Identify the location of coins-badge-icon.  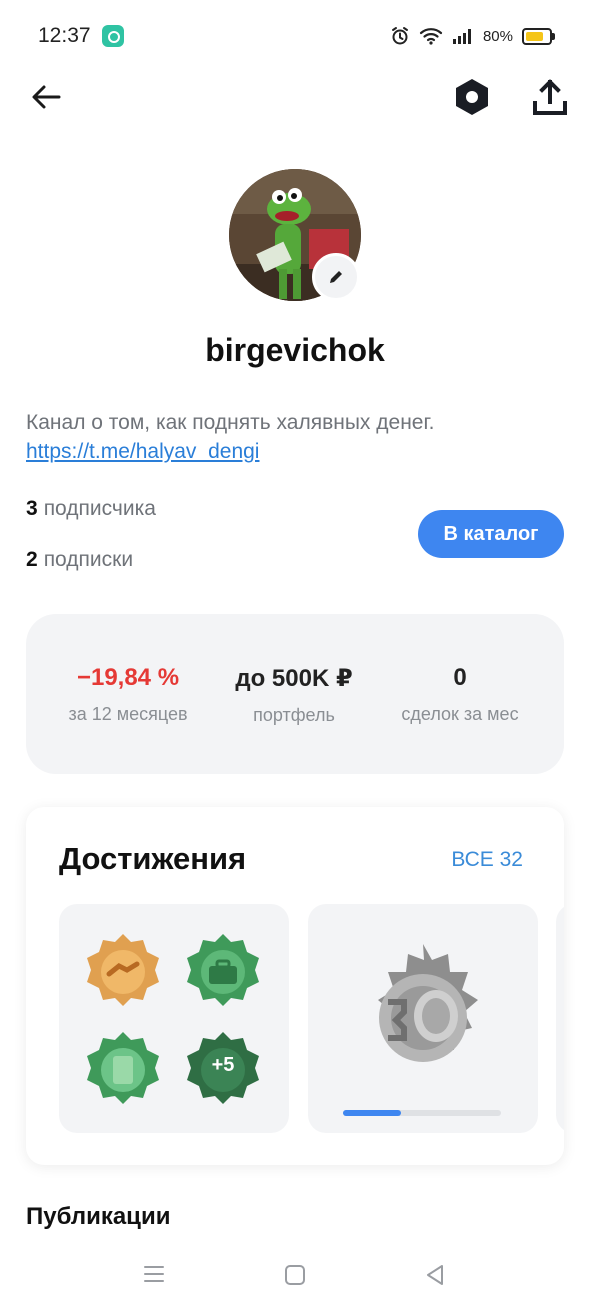
(428, 1003).